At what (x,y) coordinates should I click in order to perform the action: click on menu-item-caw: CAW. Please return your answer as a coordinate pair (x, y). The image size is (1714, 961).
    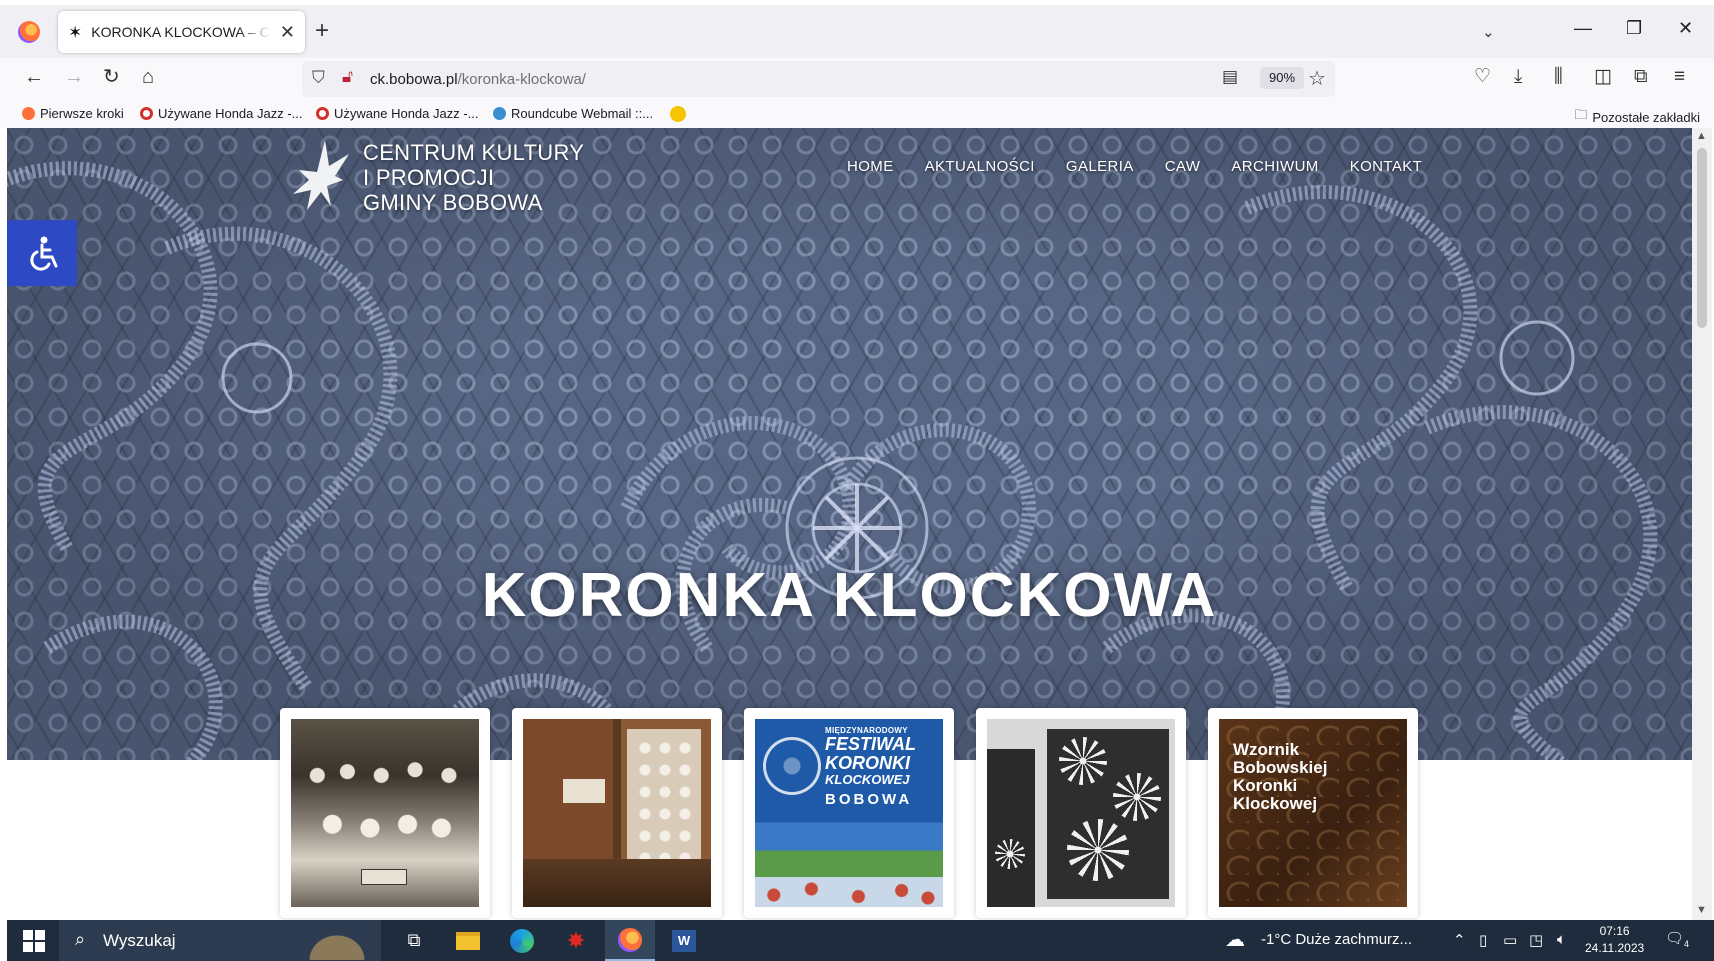
    Looking at the image, I should click on (1183, 166).